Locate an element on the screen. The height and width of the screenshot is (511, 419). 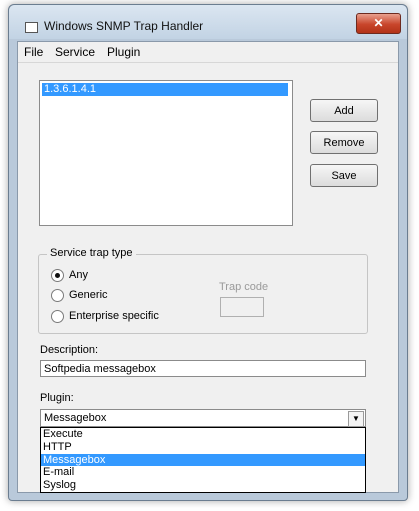
list-item: 1.3.6.1.4.1 is located at coordinates (165, 89).